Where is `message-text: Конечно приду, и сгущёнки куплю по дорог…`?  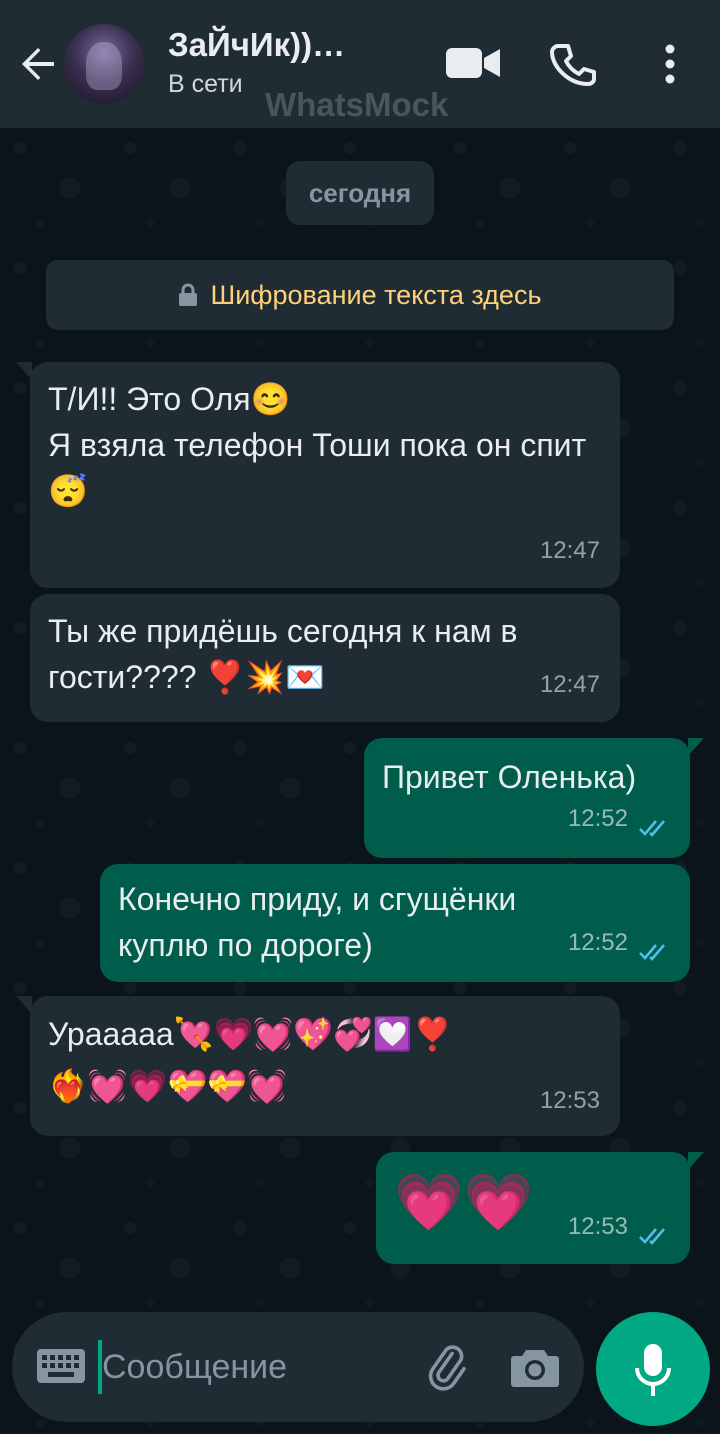 message-text: Конечно приду, и сгущёнки куплю по дорог… is located at coordinates (322, 922).